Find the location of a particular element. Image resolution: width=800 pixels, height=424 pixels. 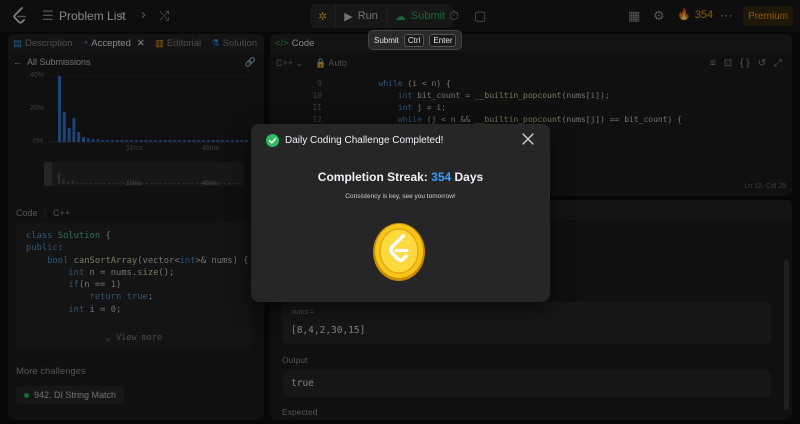

modal-subtitle: Consistency is key, see you tomorrow! is located at coordinates (400, 196).